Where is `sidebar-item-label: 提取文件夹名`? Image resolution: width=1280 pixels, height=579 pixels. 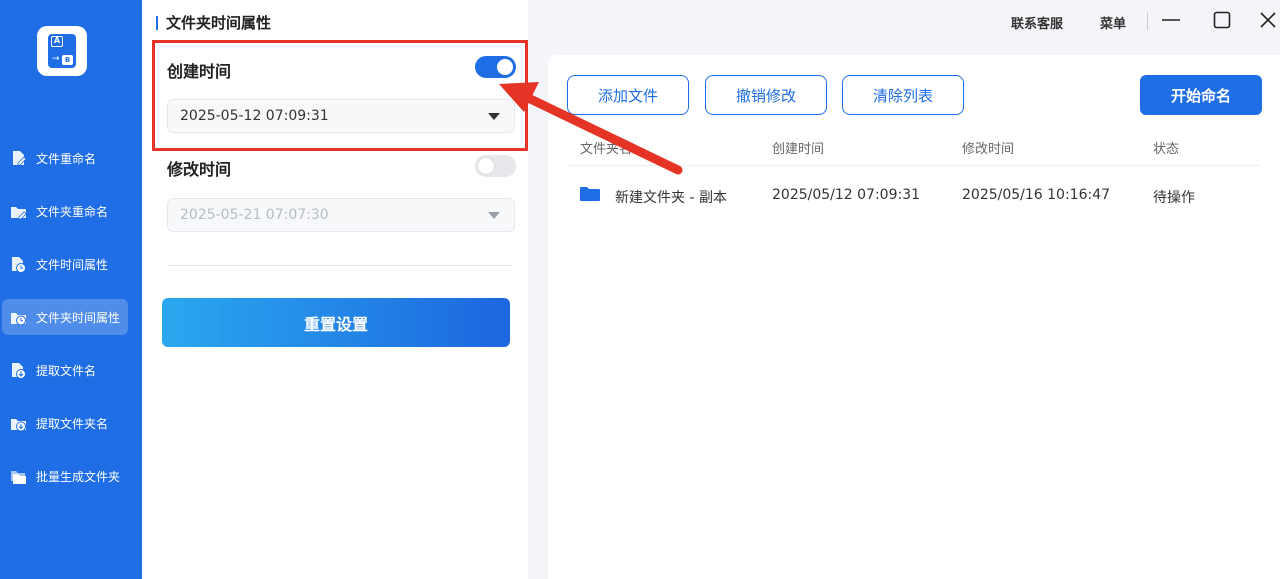 sidebar-item-label: 提取文件夹名 is located at coordinates (72, 423).